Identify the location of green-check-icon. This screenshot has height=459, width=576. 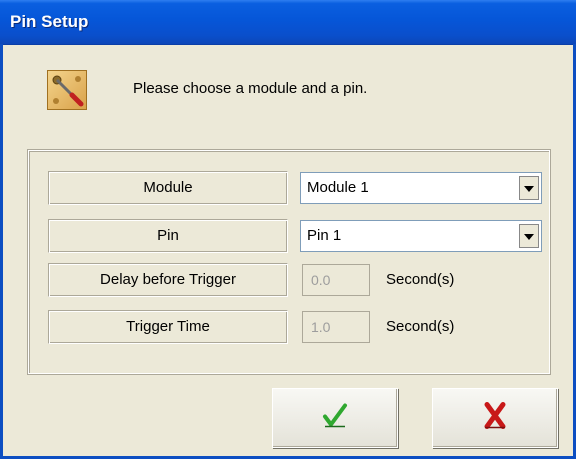
(335, 418).